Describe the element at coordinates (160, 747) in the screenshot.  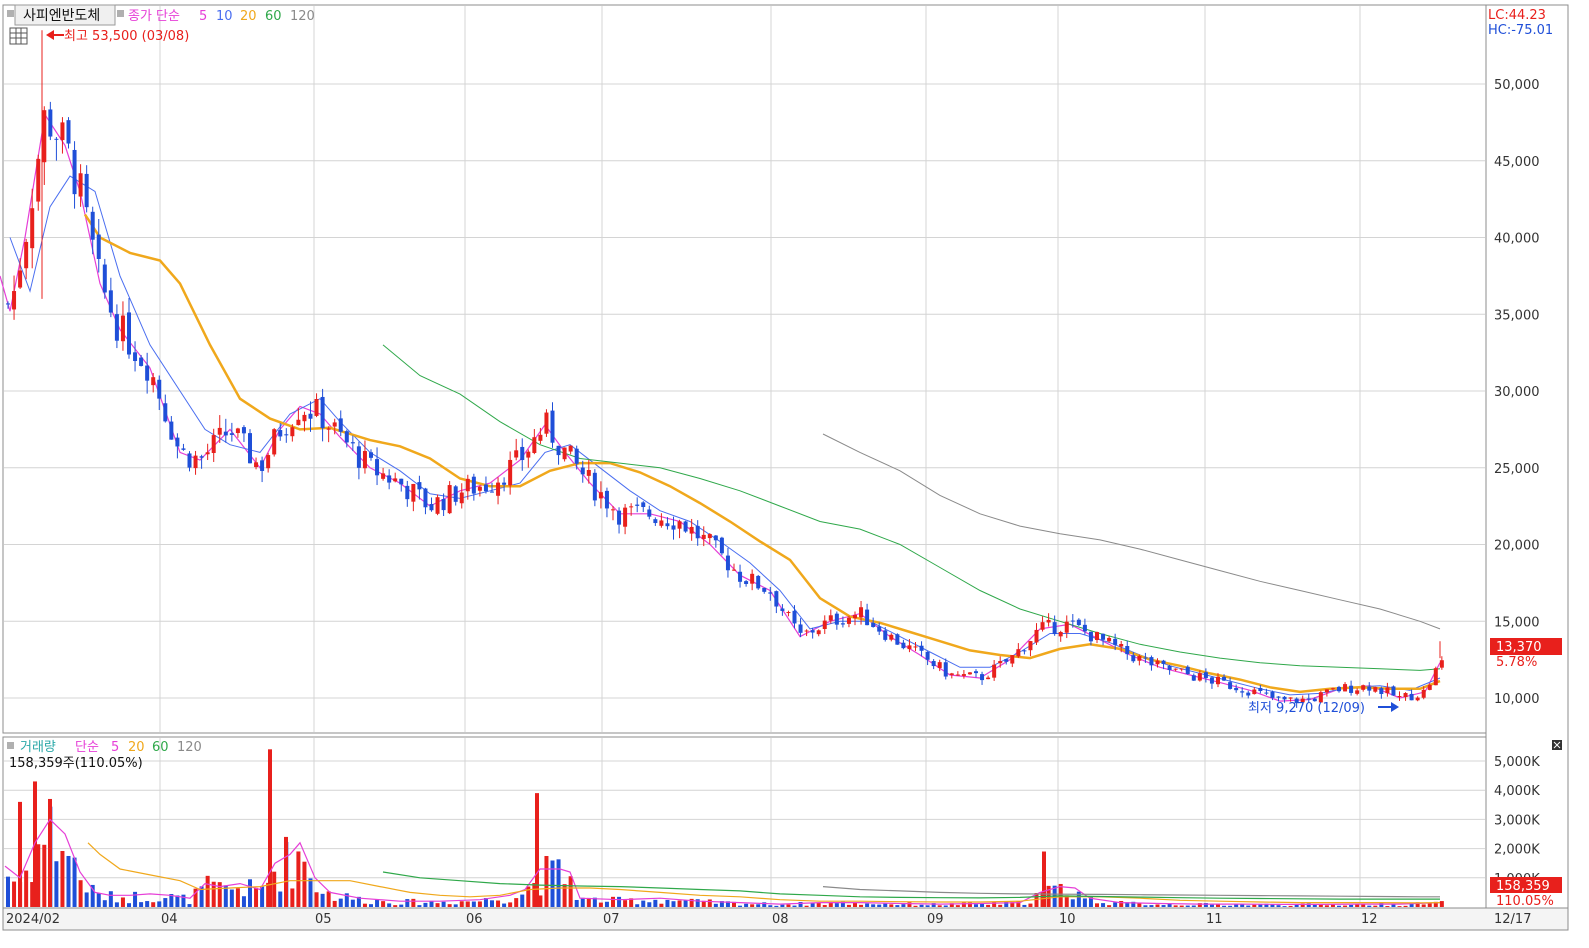
I see `volume-legend-ma60: 60` at that location.